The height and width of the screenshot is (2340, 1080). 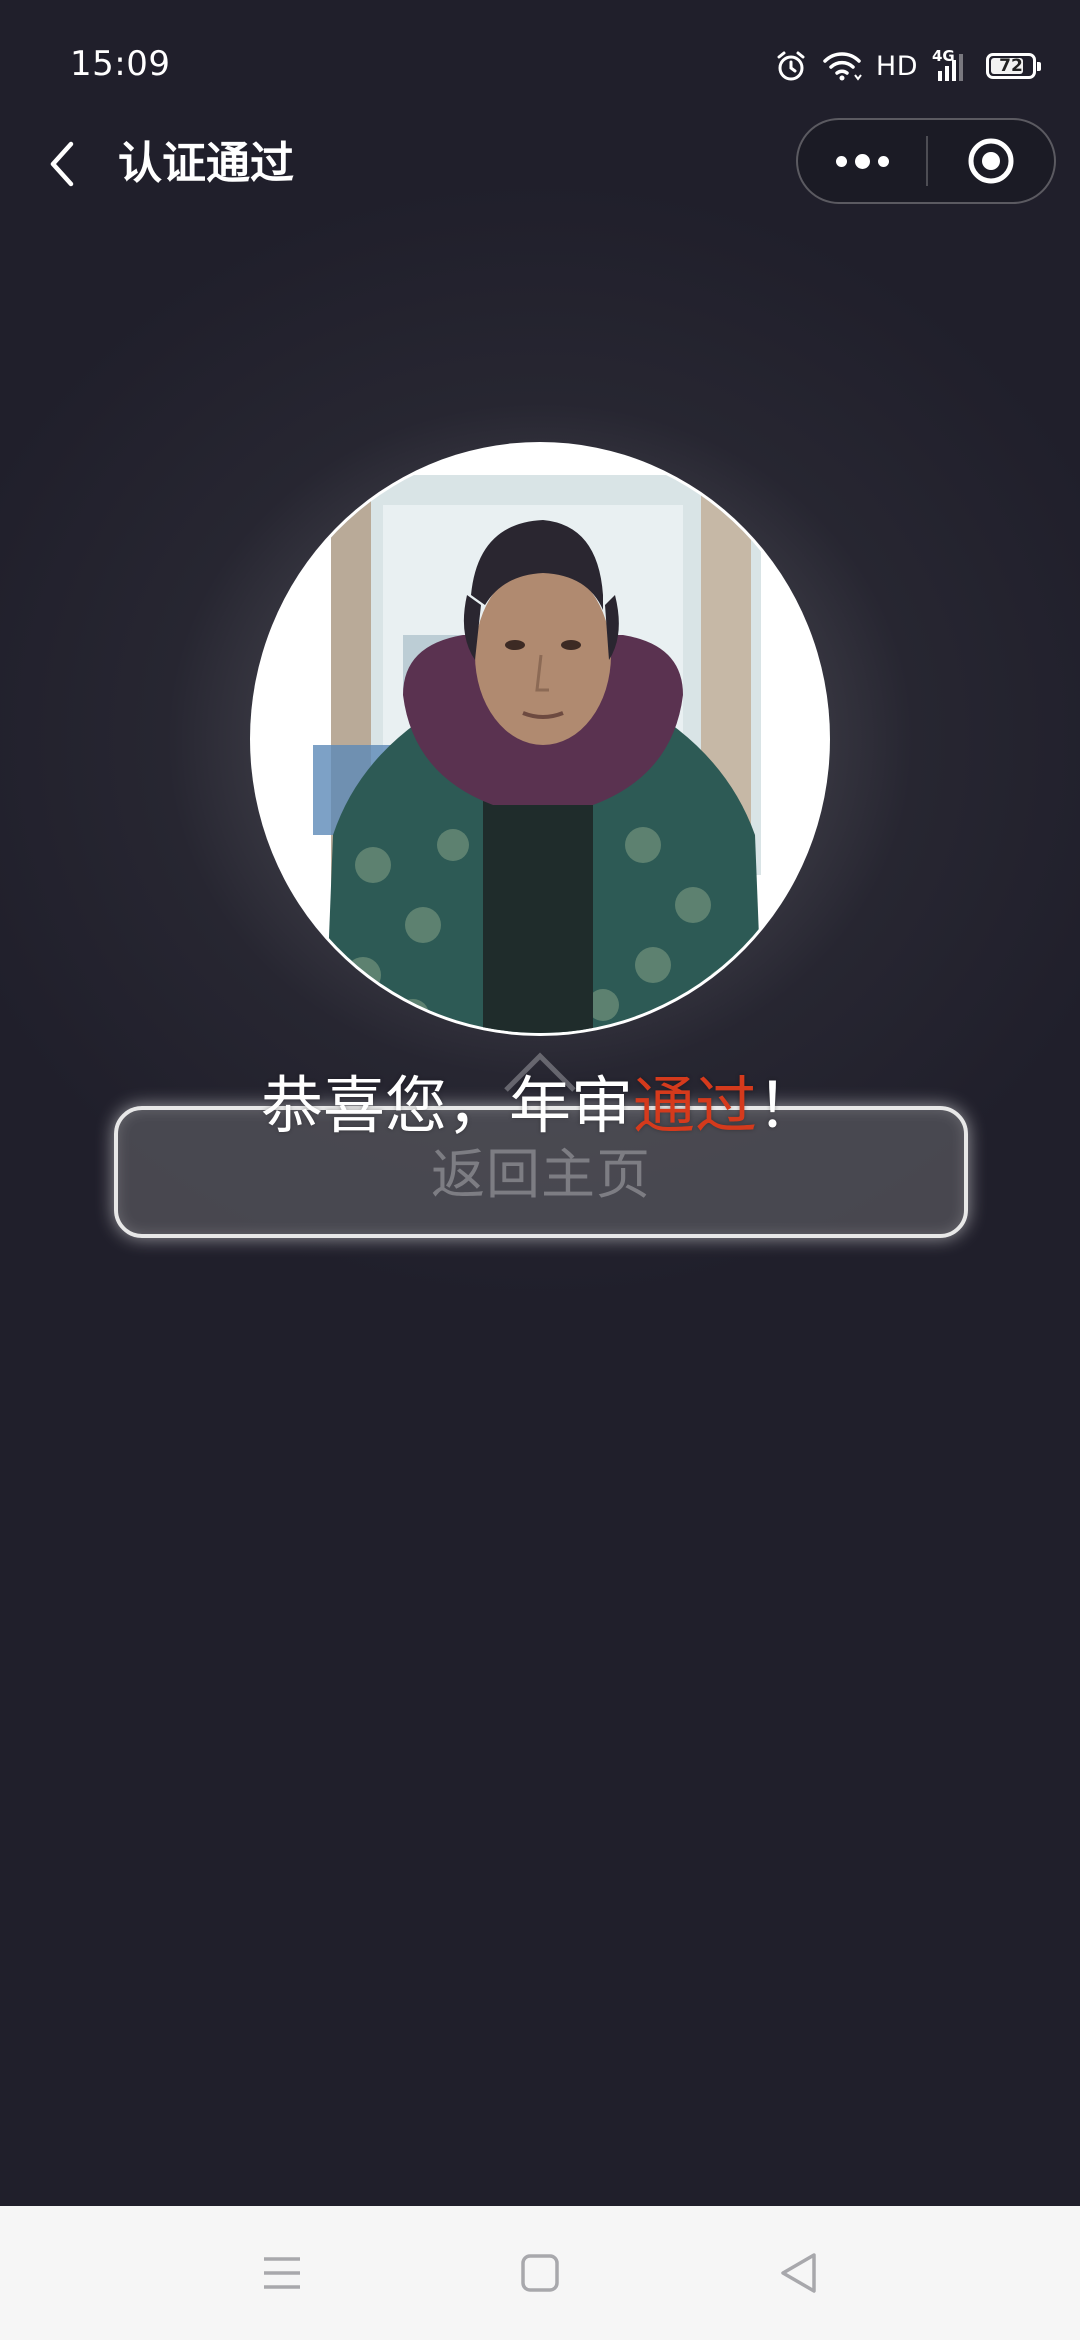 I want to click on alarm-icon, so click(x=791, y=66).